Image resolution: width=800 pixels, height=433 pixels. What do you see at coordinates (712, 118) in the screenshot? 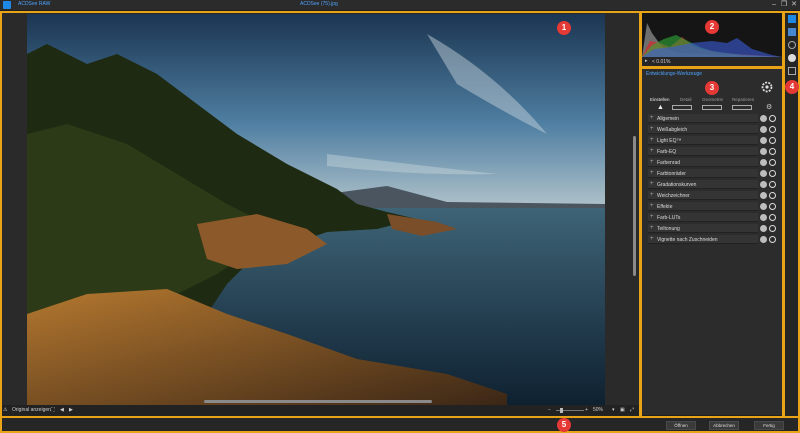
I see `tool-section: + Allgemein` at bounding box center [712, 118].